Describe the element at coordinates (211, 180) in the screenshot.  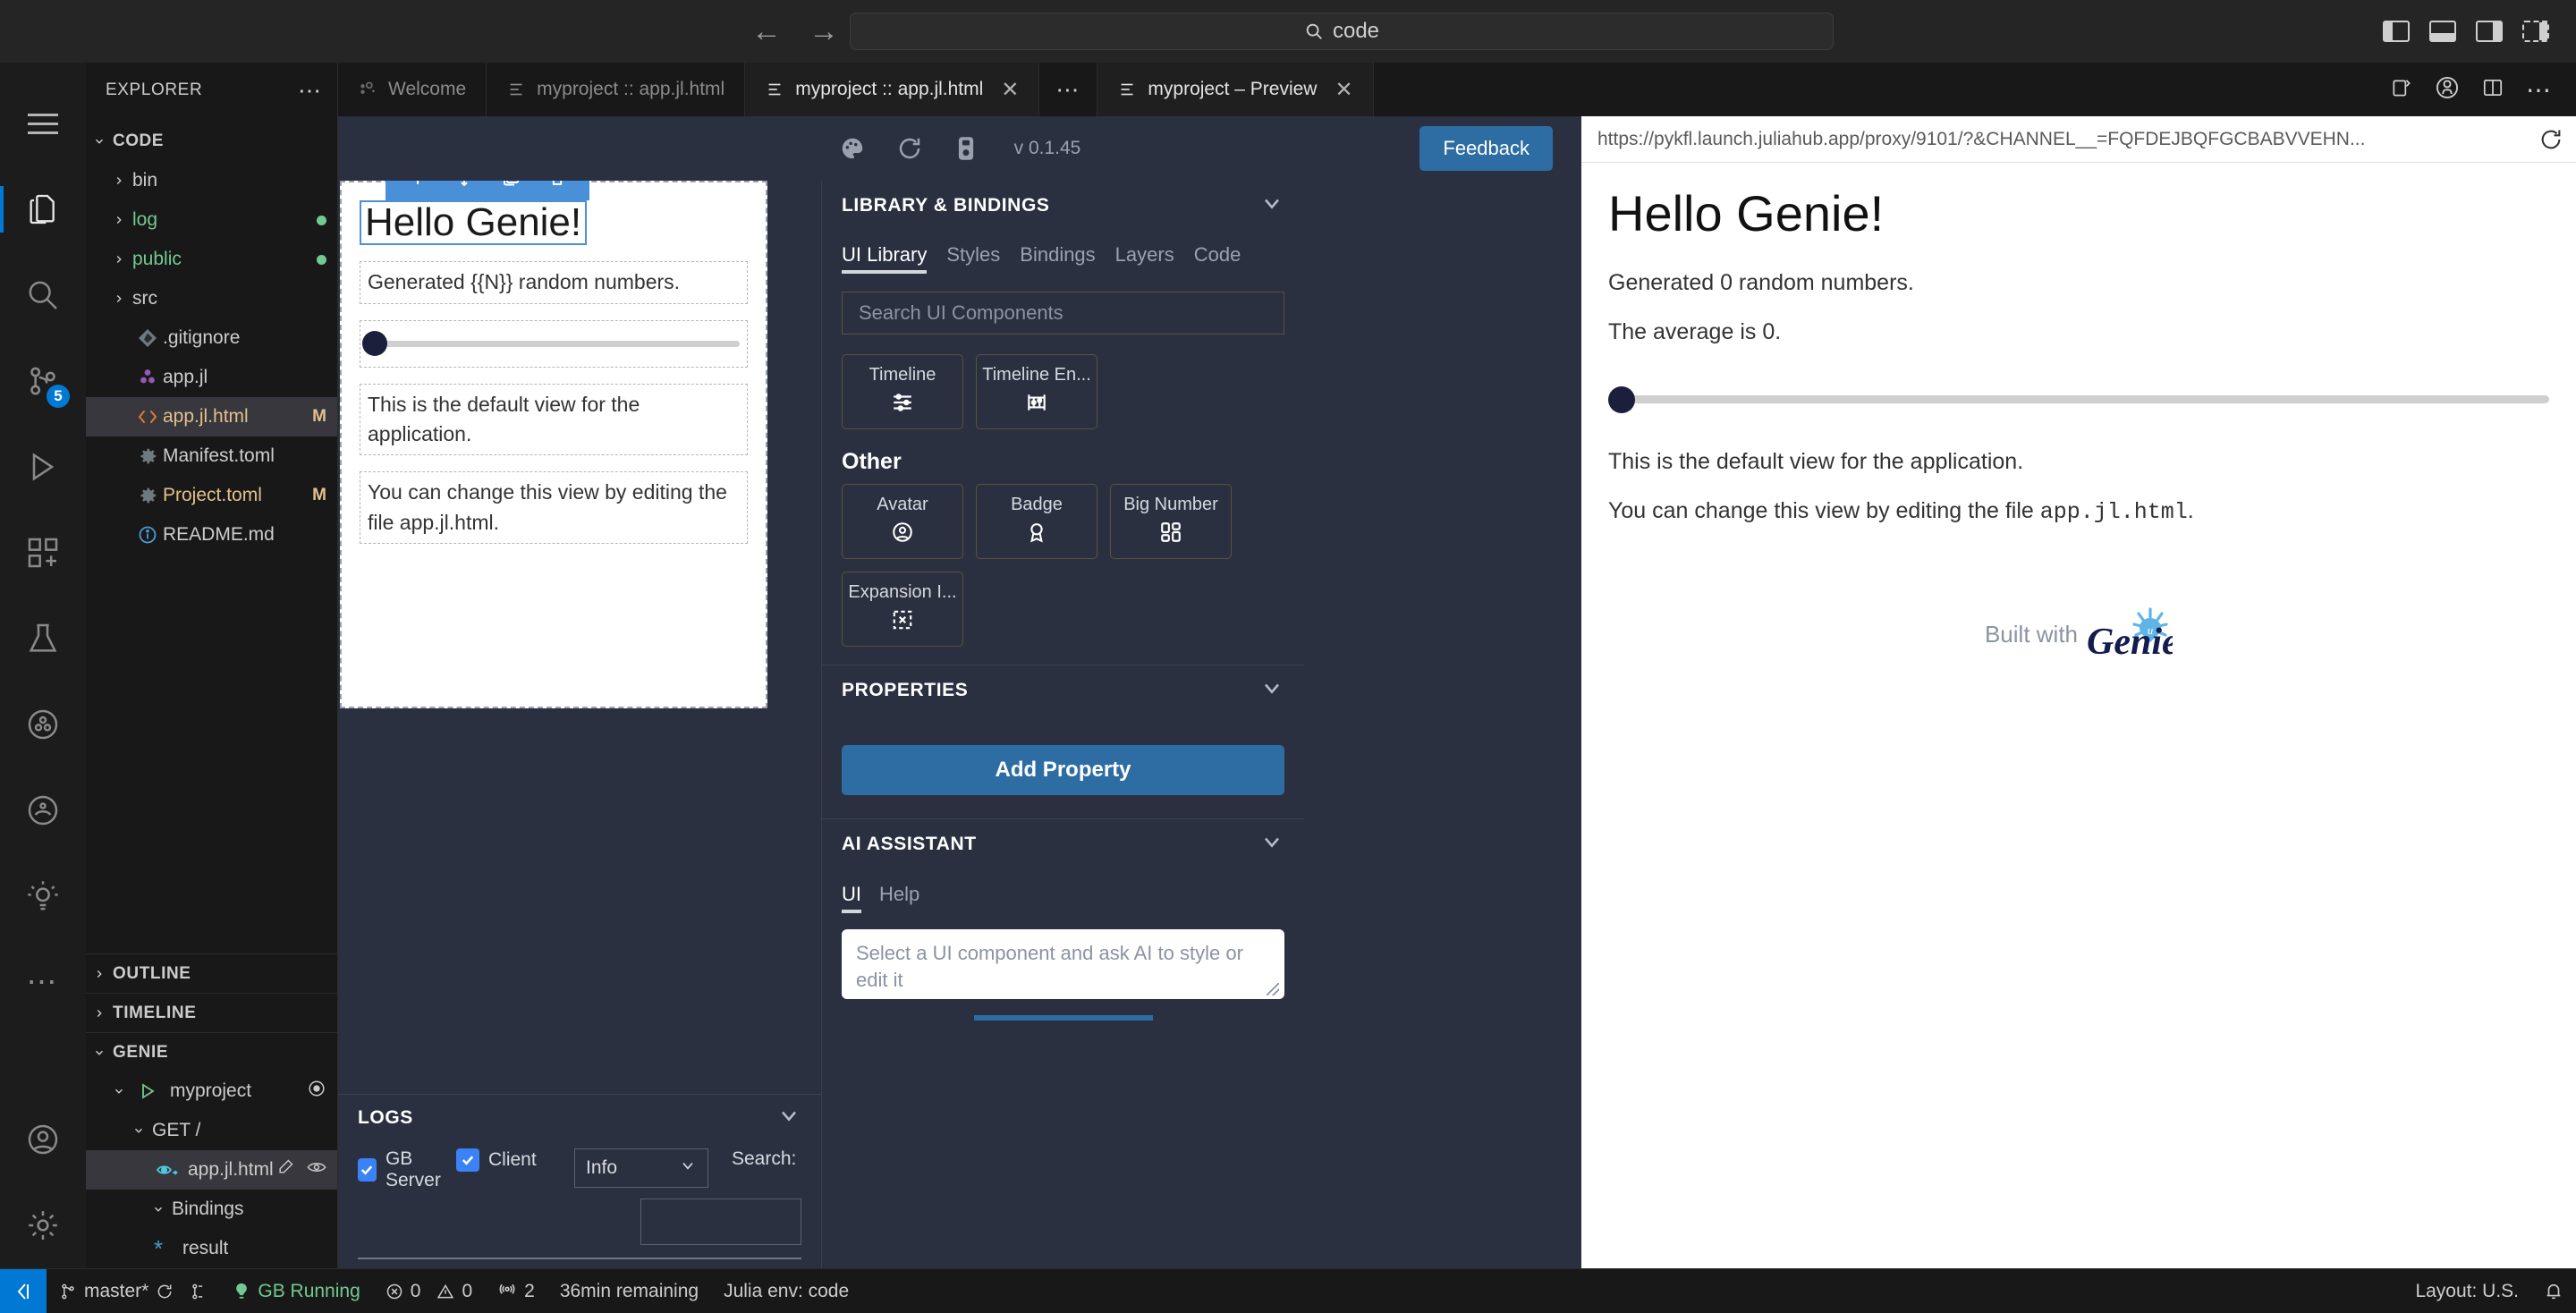
I see `tree-item-bin: bin` at that location.